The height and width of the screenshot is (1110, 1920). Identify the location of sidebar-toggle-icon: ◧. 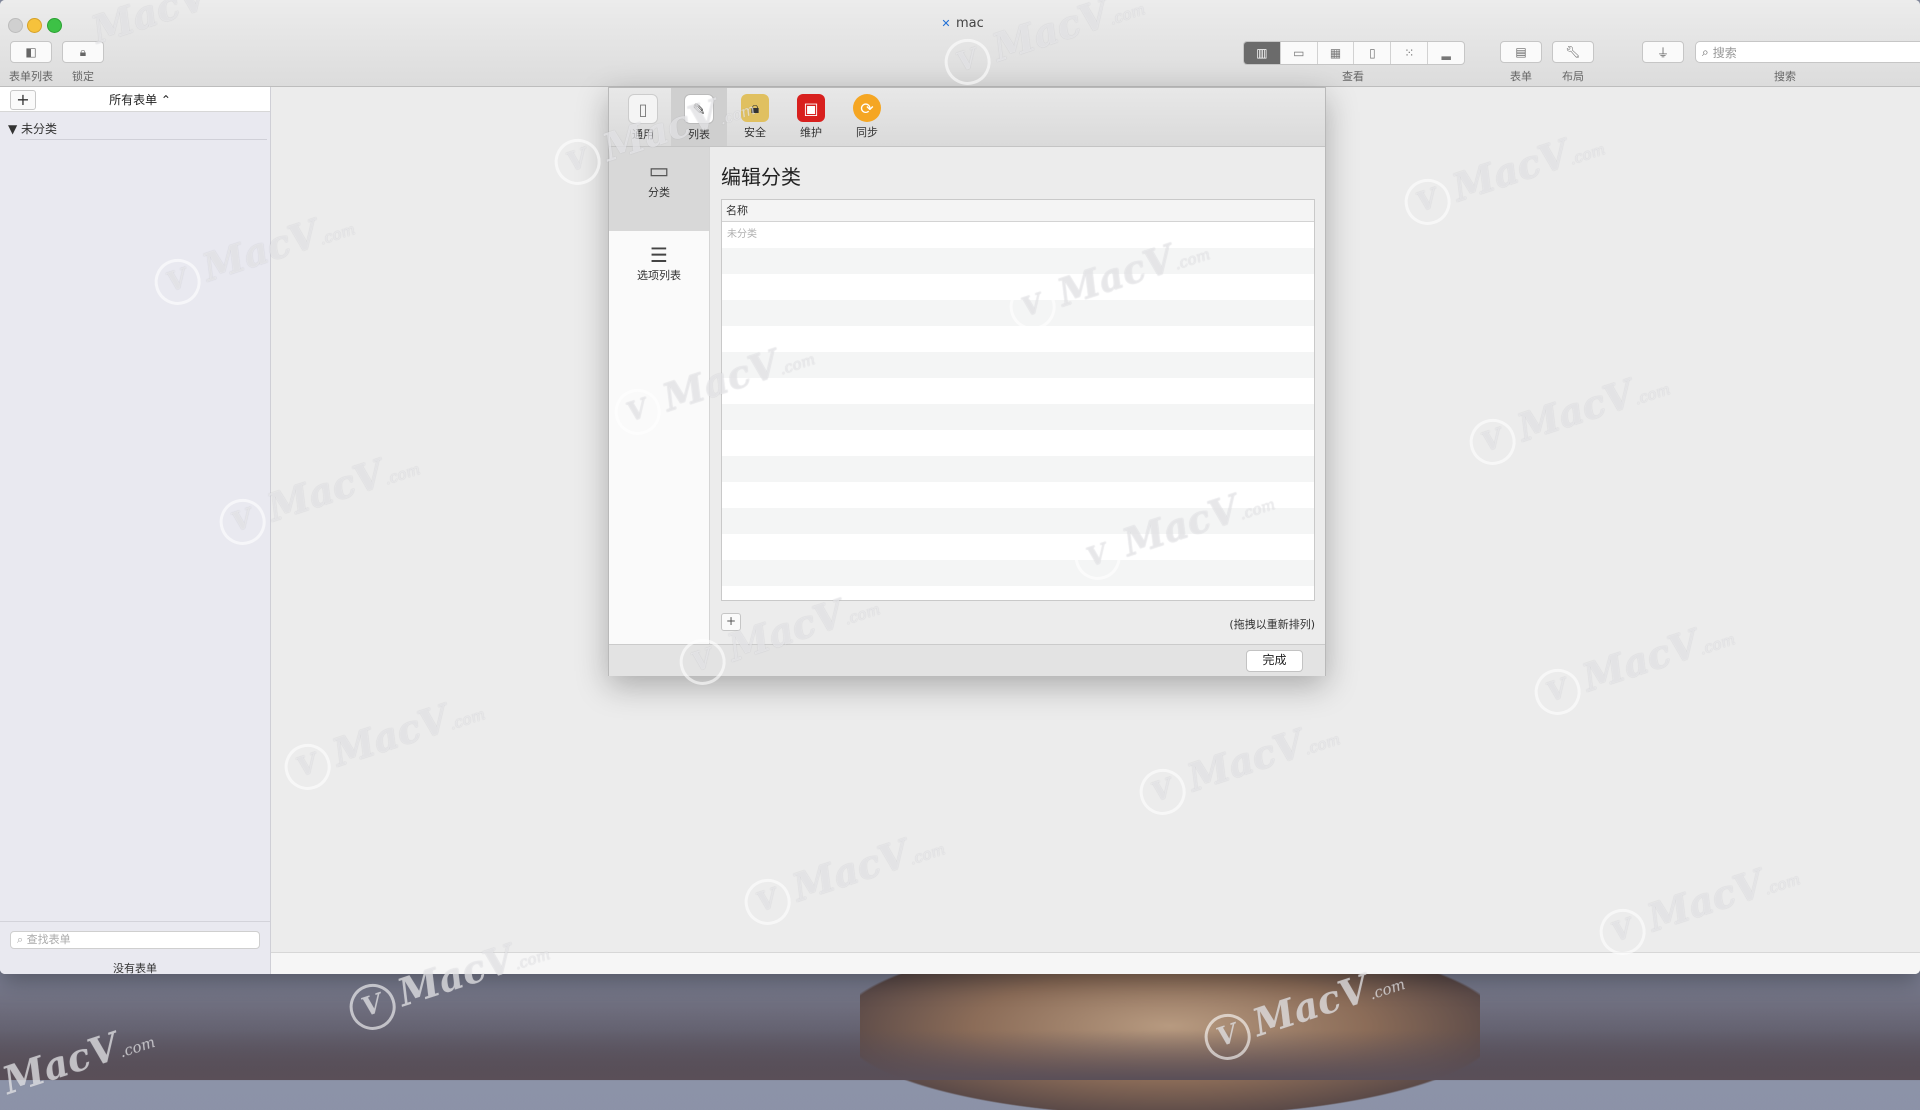
(31, 52).